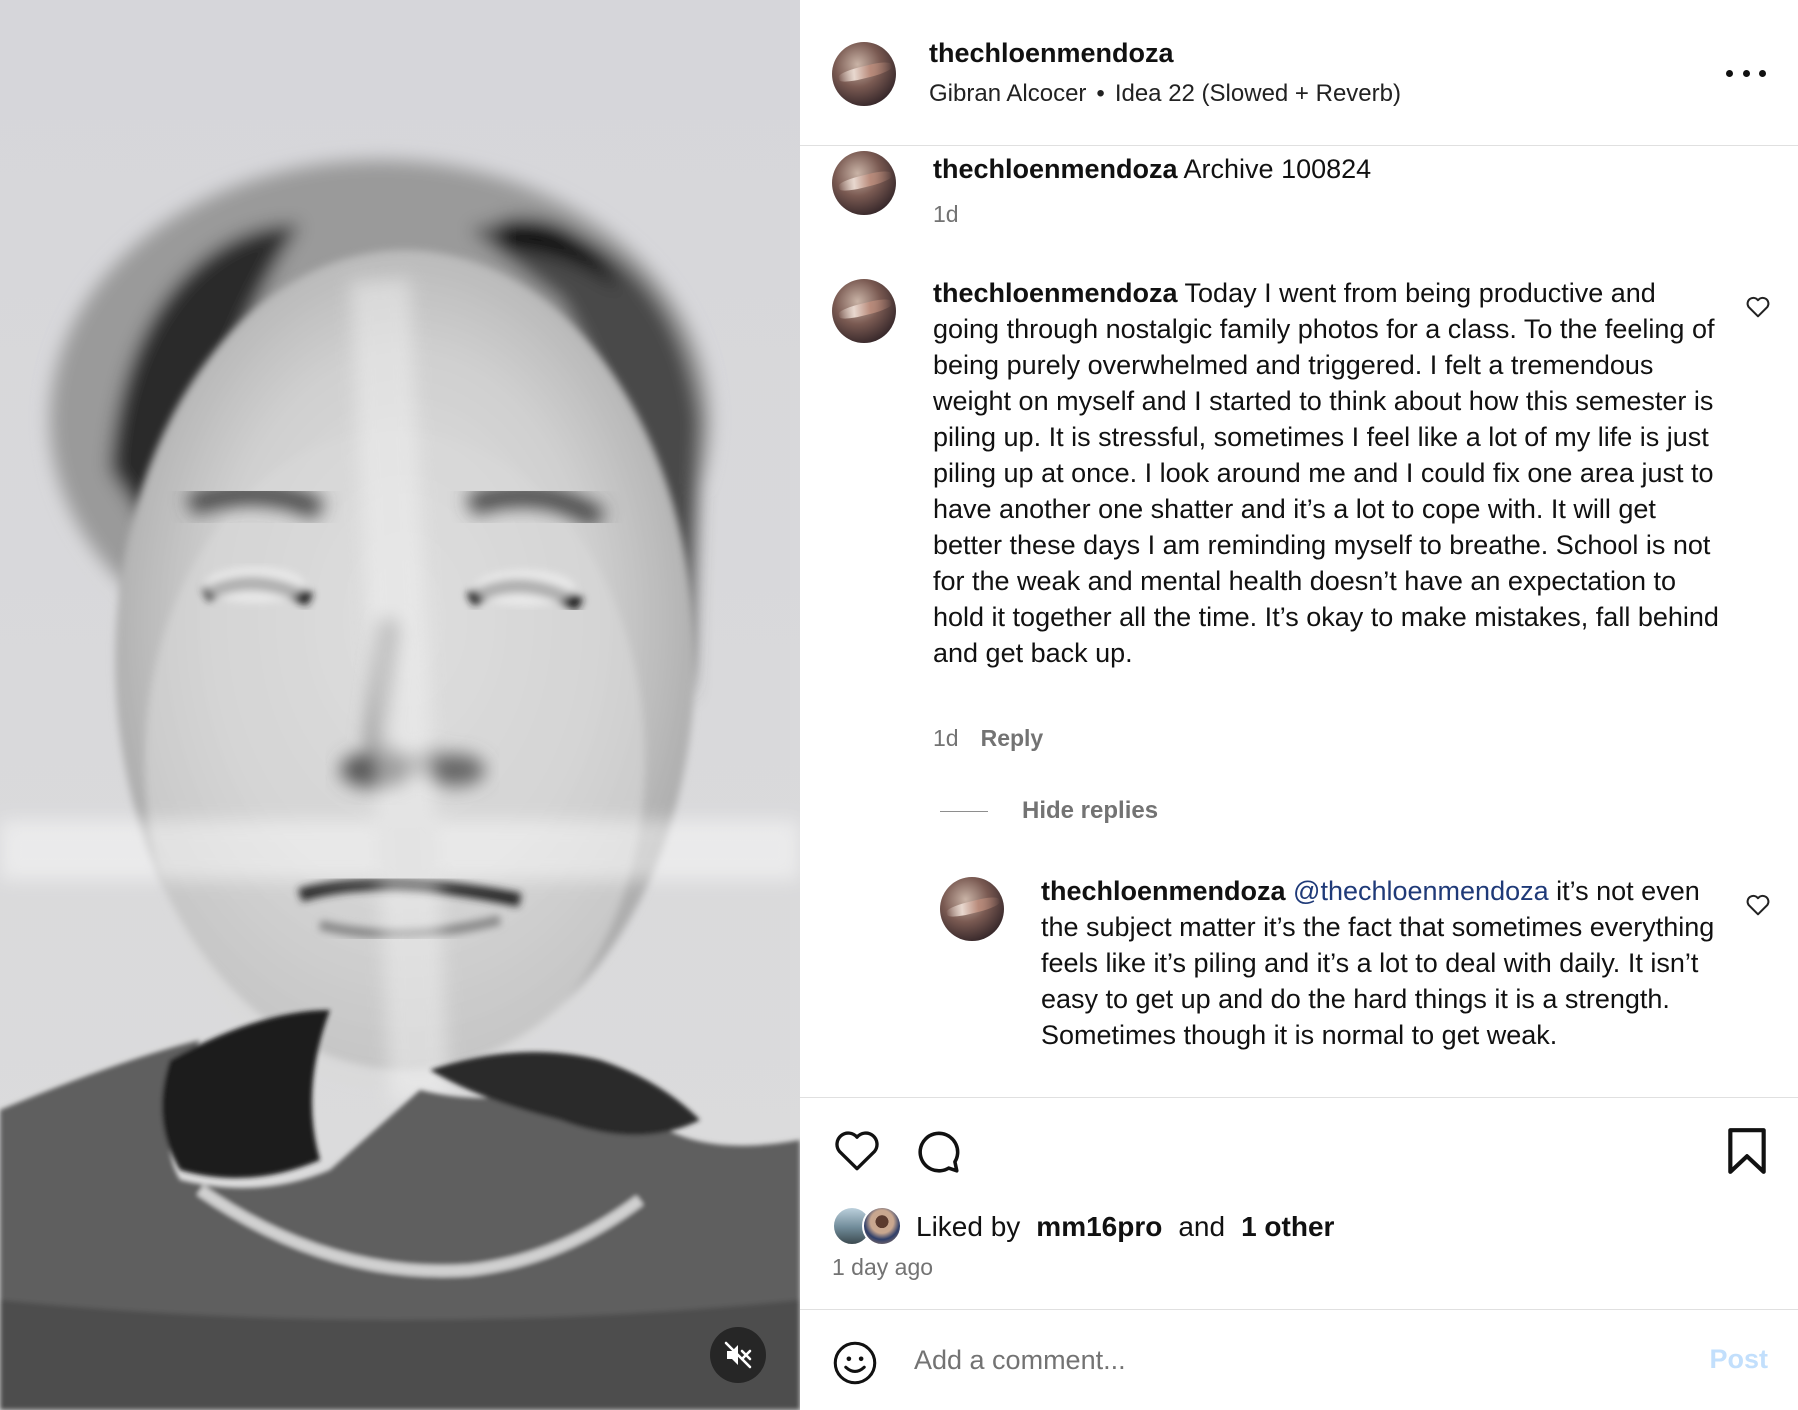 The height and width of the screenshot is (1410, 1798). I want to click on first-liker-link: mm16pro, so click(1099, 1227).